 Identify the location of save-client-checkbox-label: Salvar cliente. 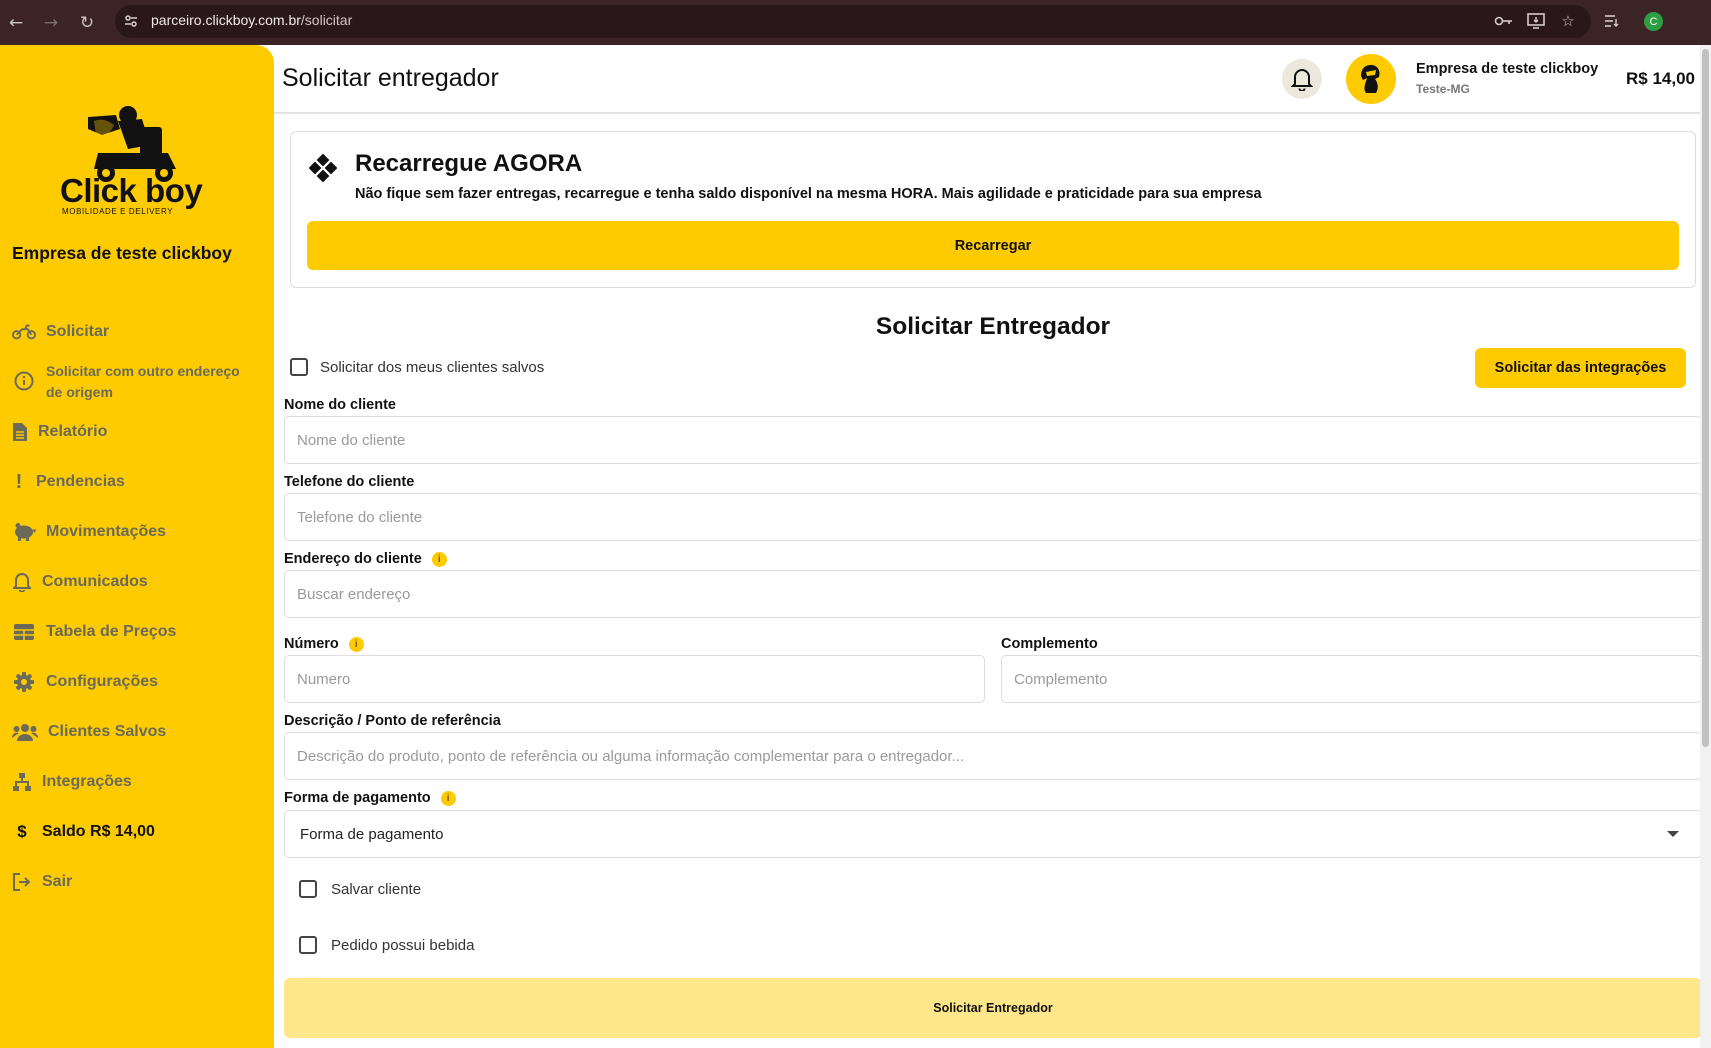
(376, 889).